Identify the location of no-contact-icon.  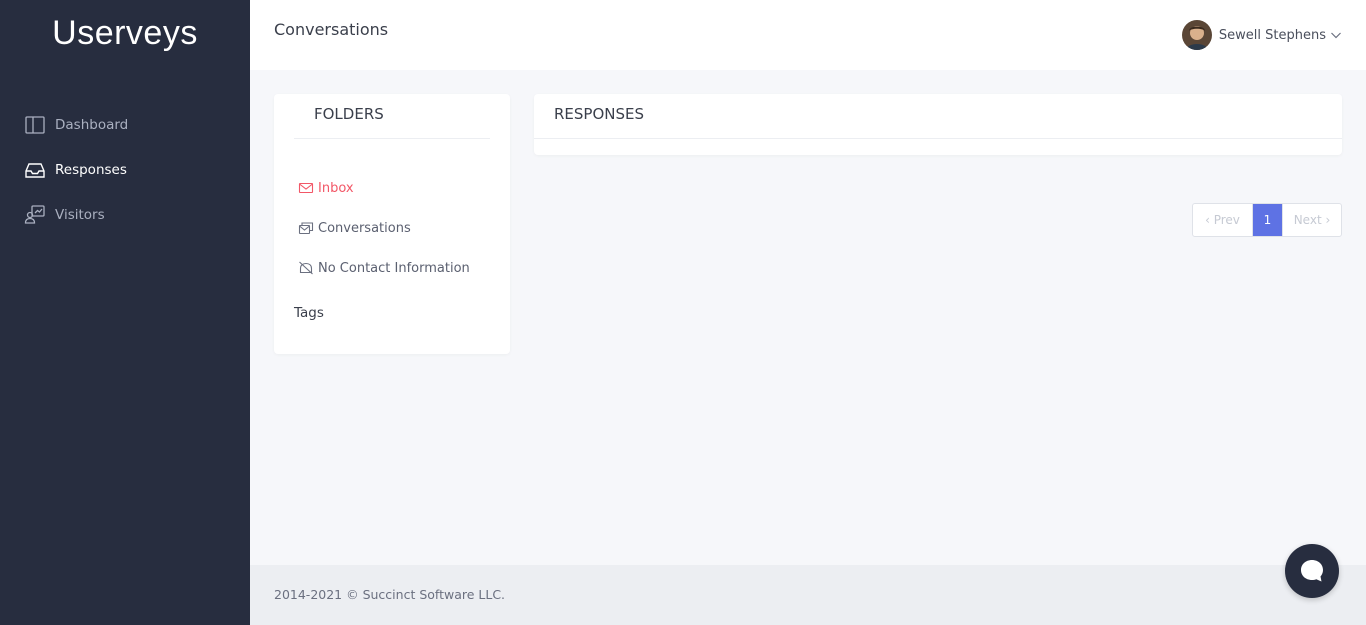
(306, 268).